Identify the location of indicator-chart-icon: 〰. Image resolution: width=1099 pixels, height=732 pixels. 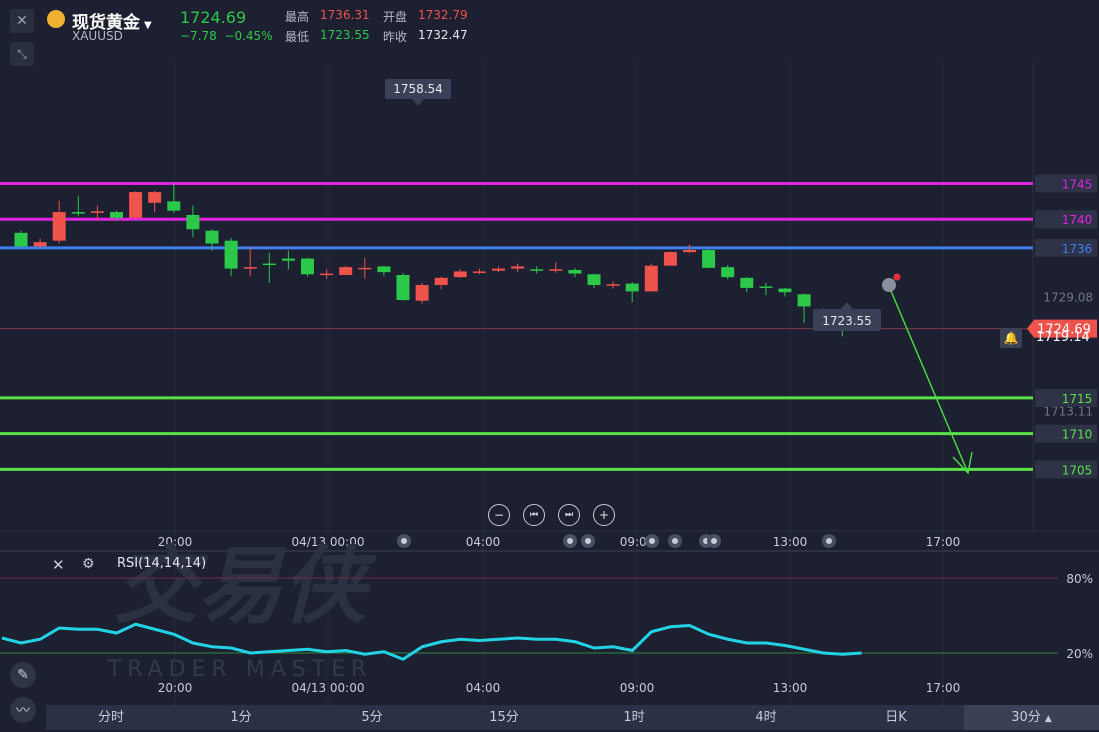
(23, 711).